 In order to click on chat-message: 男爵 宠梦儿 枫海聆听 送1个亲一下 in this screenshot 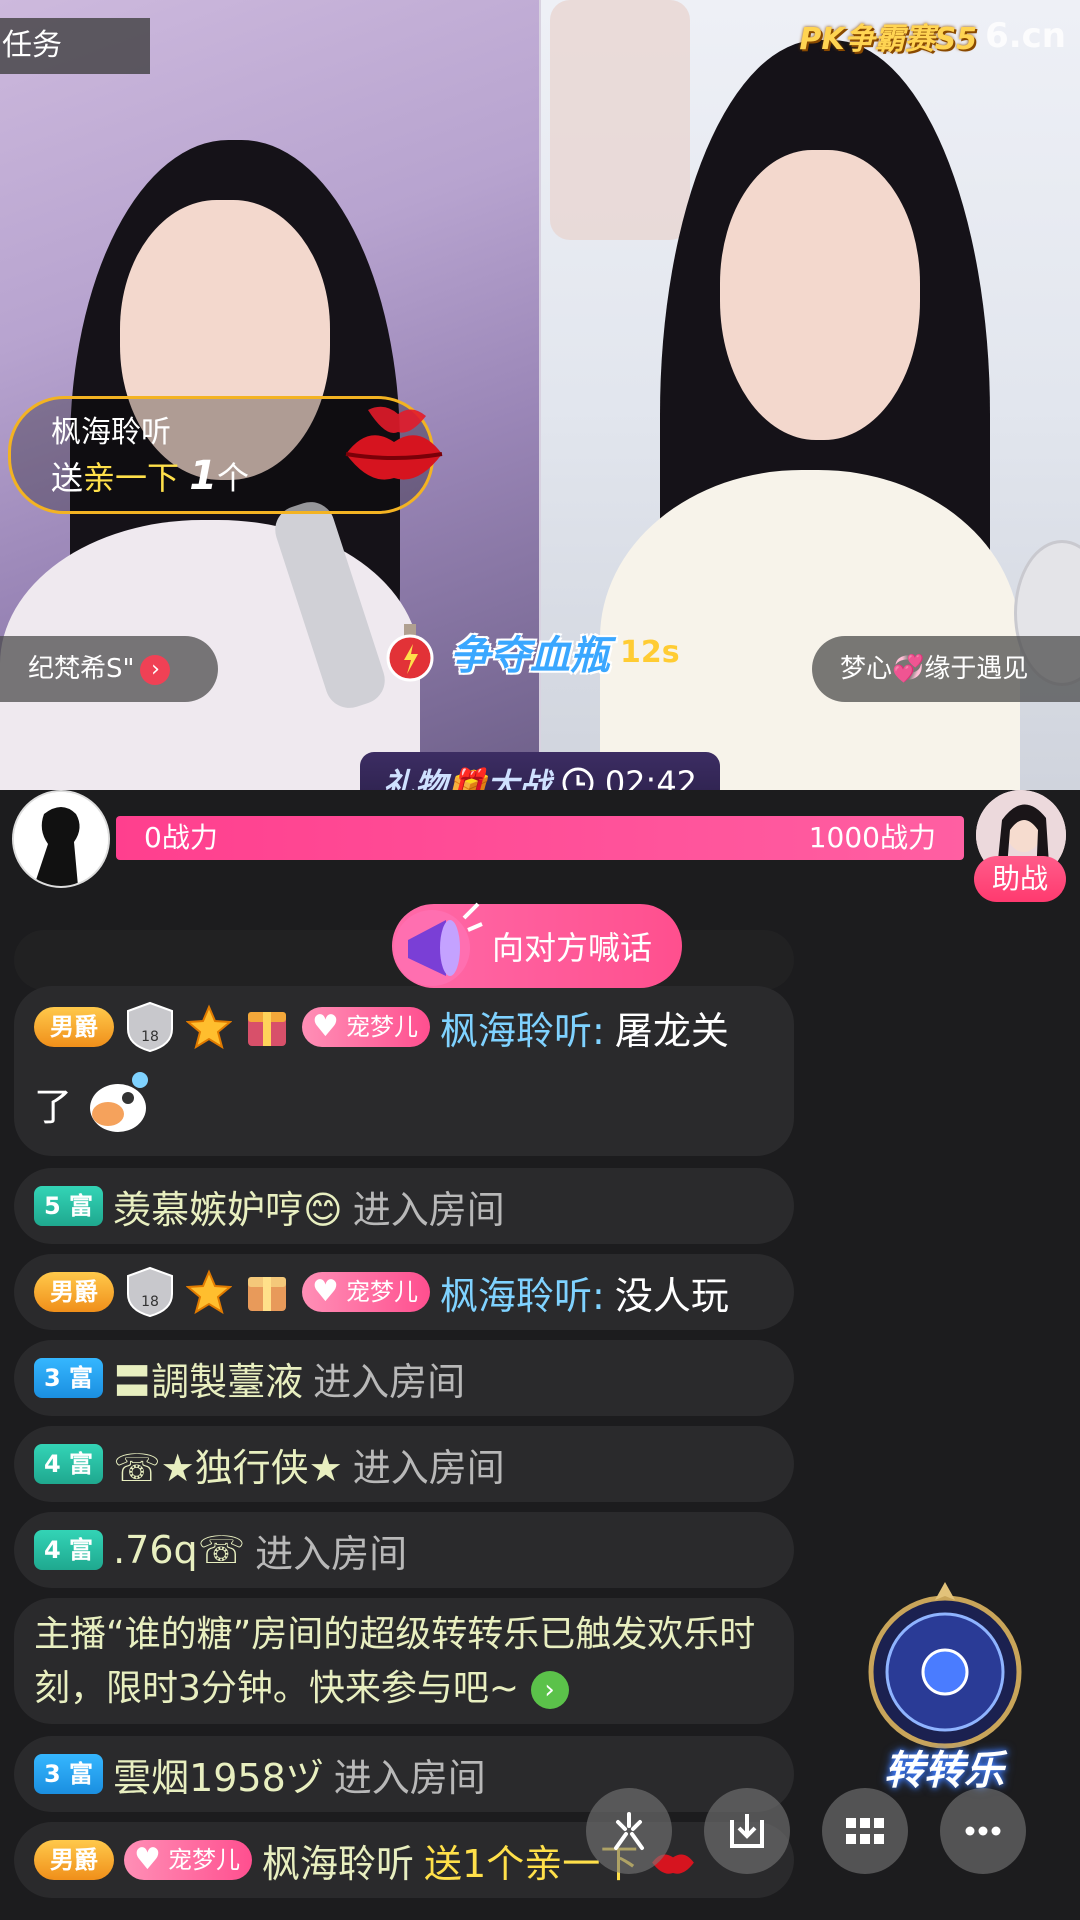, I will do `click(404, 1860)`.